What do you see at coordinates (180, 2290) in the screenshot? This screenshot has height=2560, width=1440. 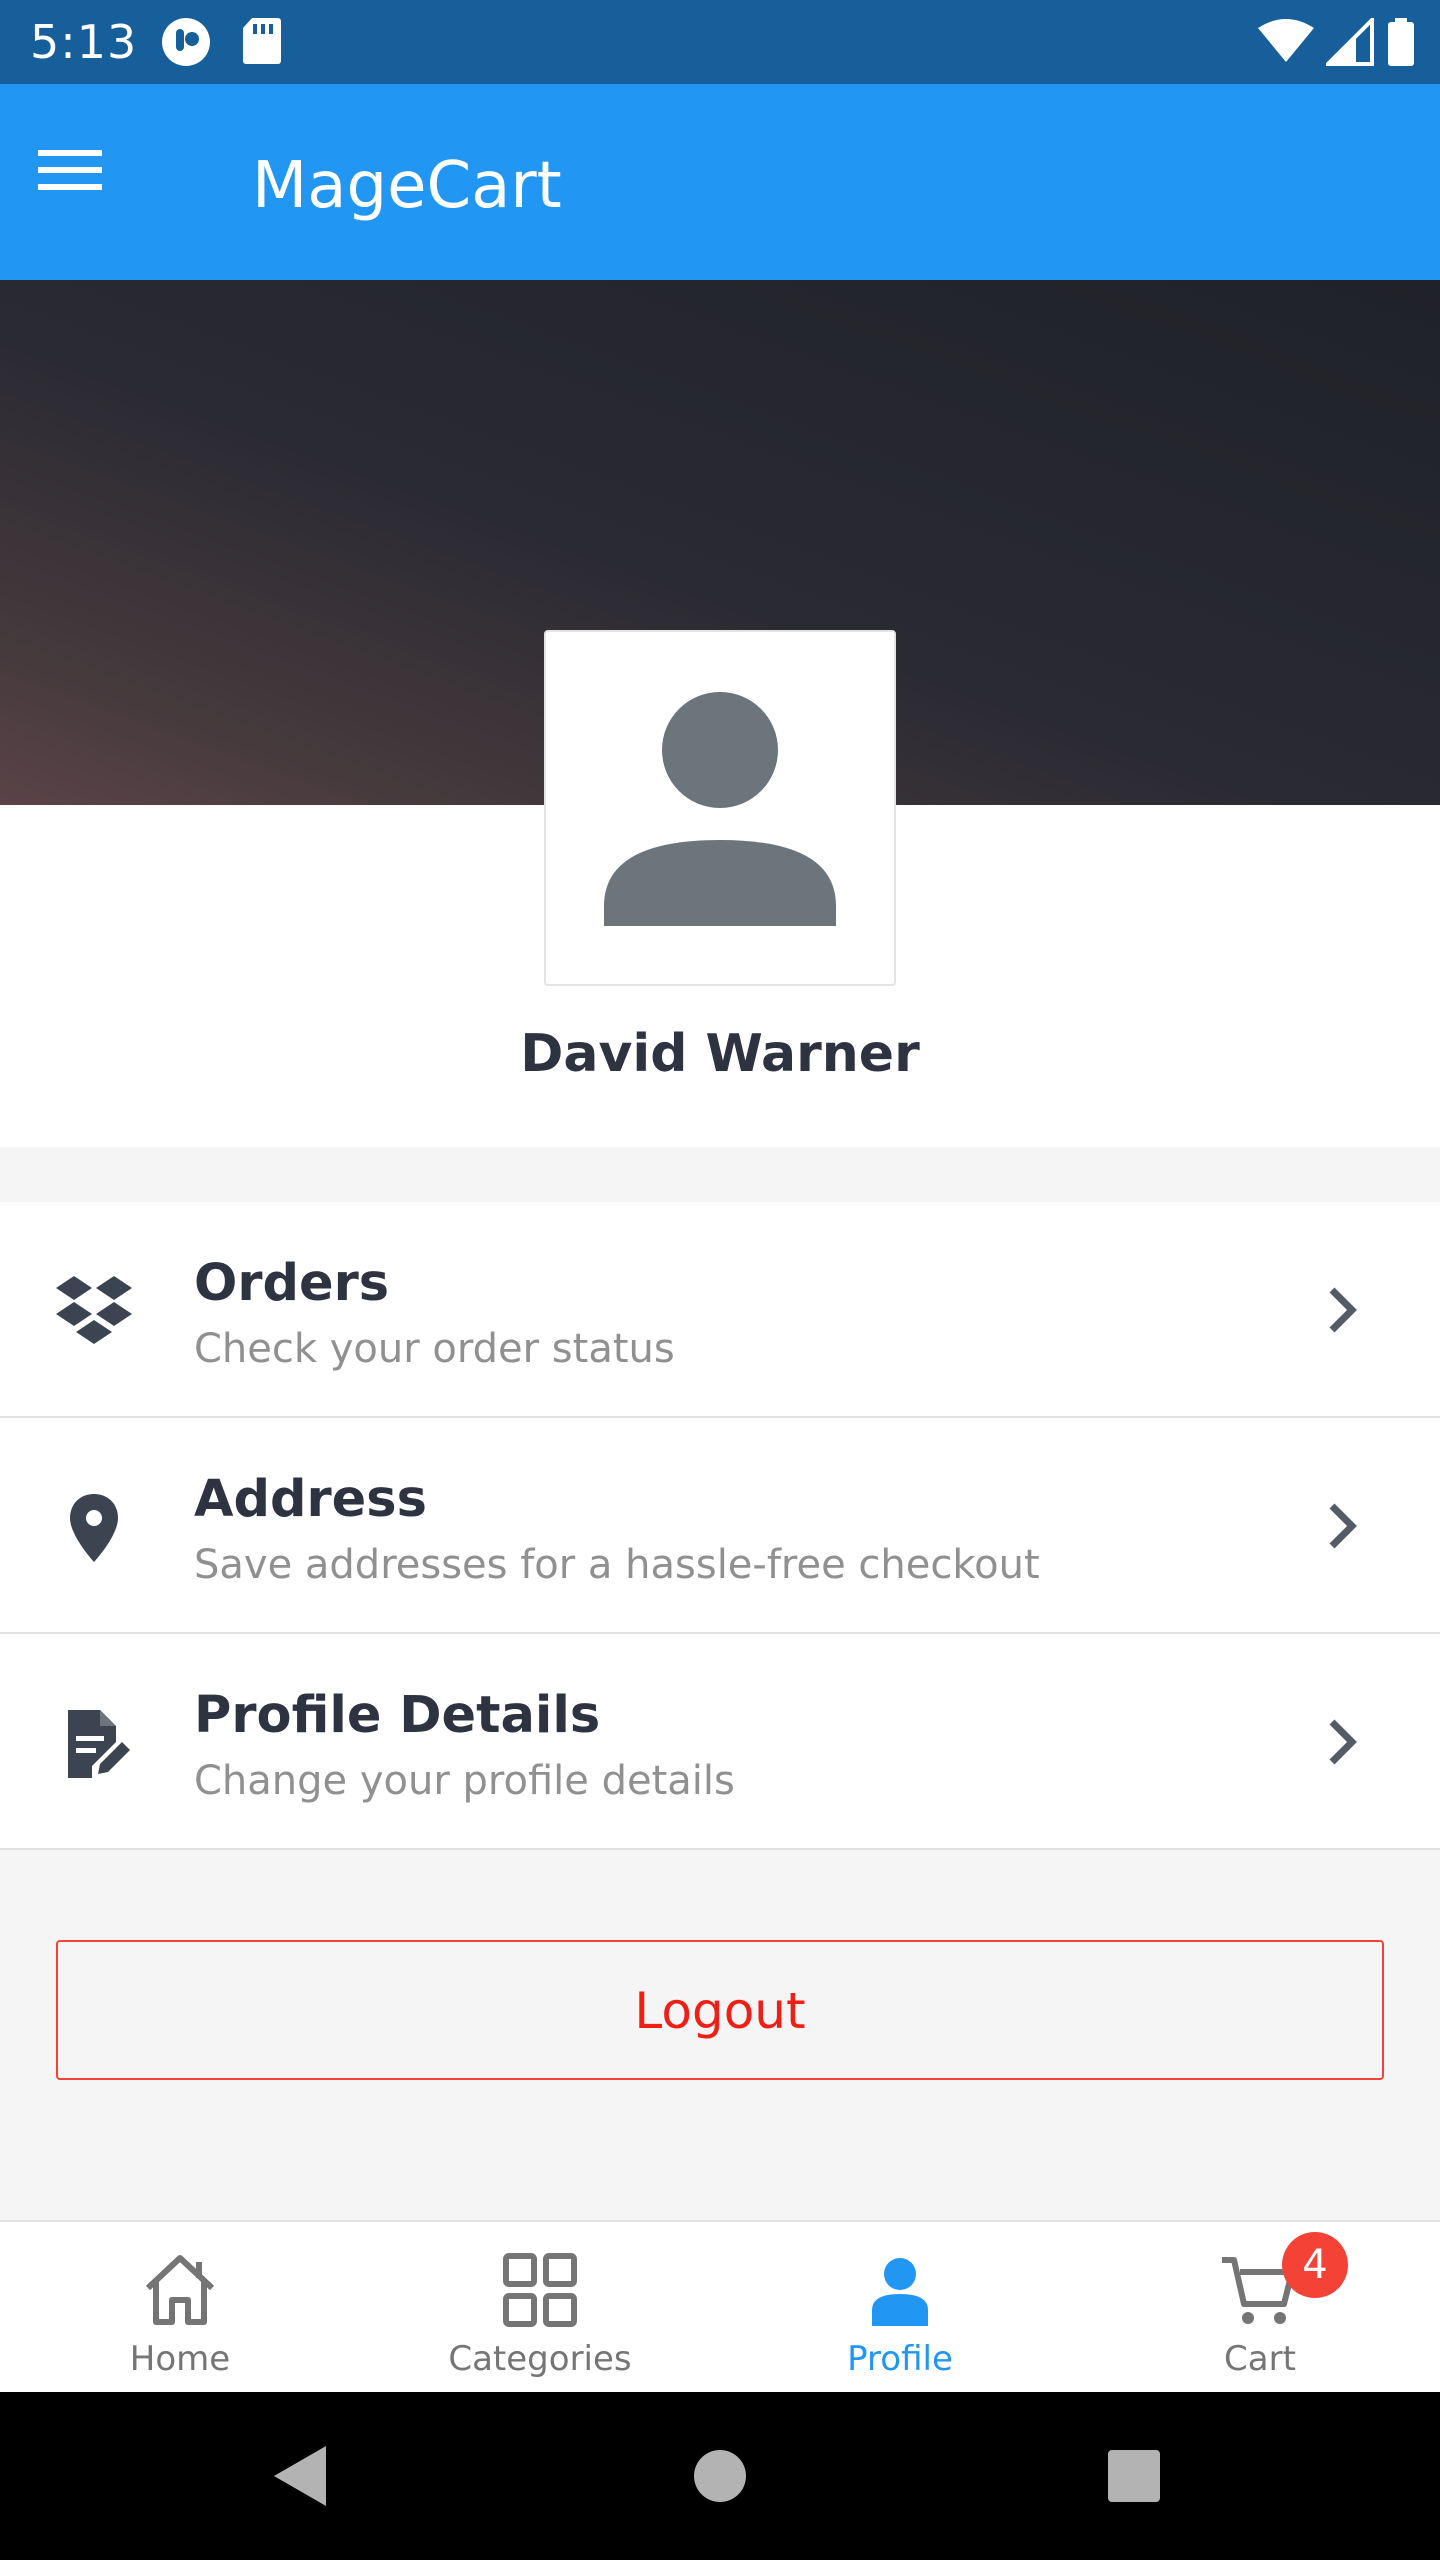 I see `home-icon` at bounding box center [180, 2290].